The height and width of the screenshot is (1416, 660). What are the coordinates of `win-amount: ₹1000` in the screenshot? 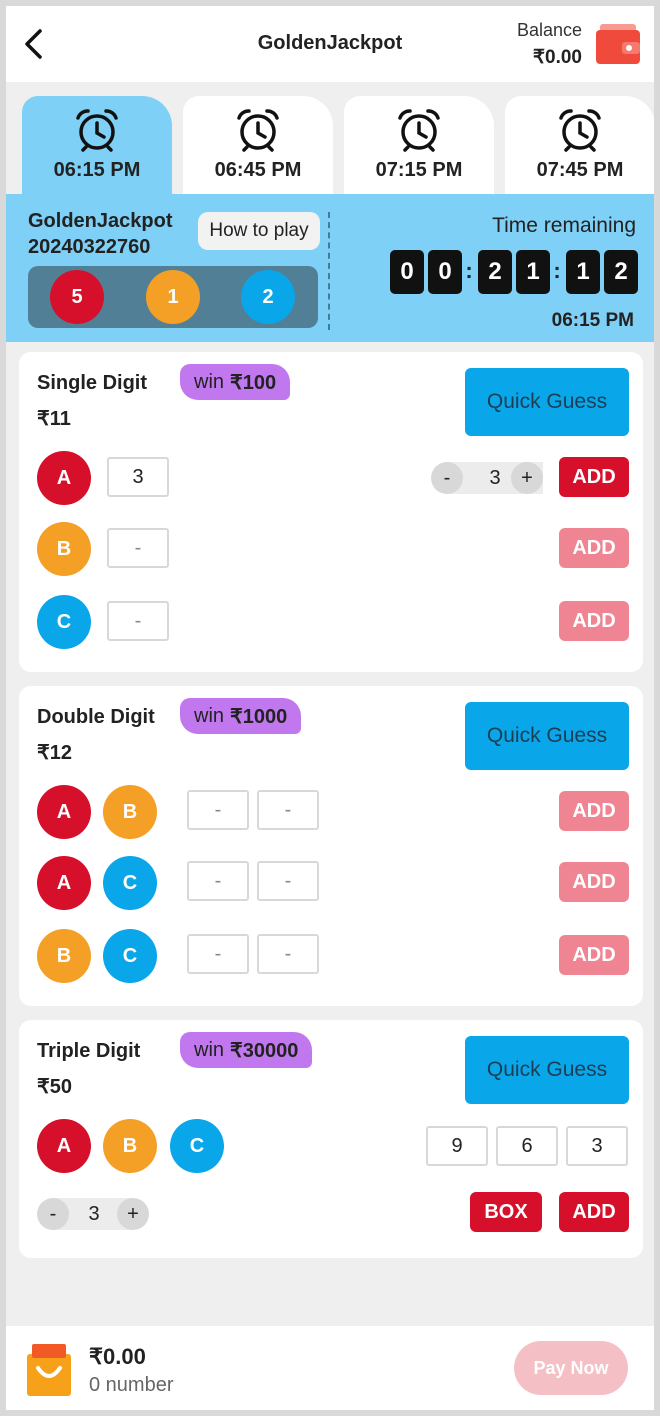 It's located at (259, 716).